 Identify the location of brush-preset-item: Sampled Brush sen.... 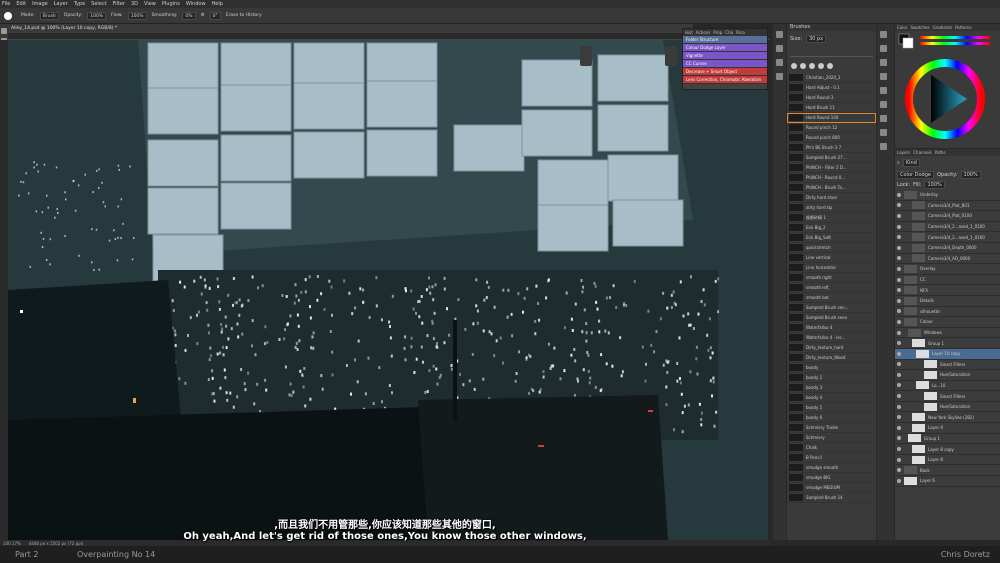
(831, 308).